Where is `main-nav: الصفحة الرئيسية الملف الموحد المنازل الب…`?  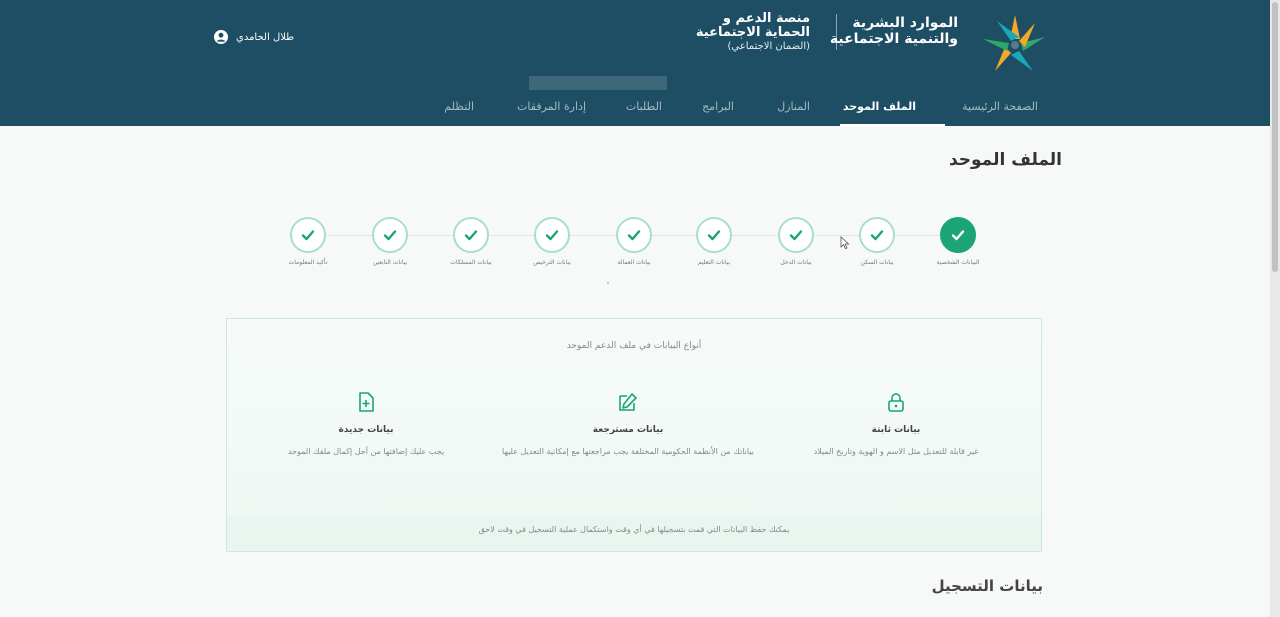 main-nav: الصفحة الرئيسية الملف الموحد المنازل الب… is located at coordinates (635, 108).